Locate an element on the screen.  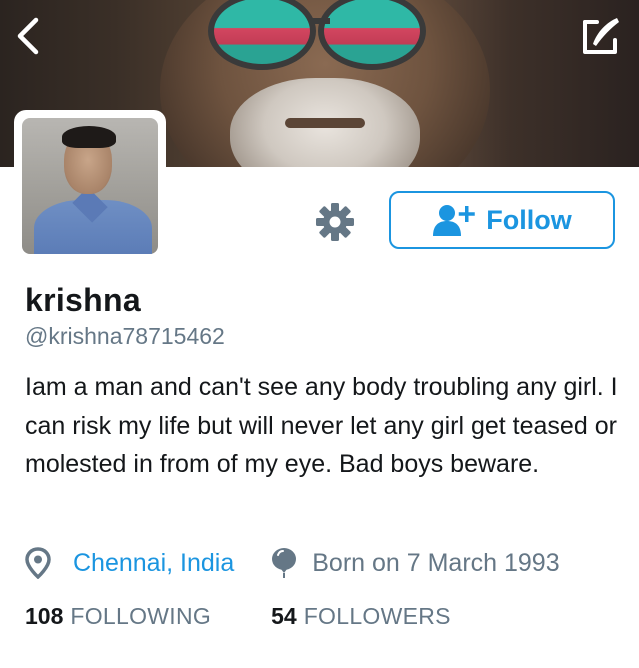
profile-handle: @krishna78715462 is located at coordinates (125, 336).